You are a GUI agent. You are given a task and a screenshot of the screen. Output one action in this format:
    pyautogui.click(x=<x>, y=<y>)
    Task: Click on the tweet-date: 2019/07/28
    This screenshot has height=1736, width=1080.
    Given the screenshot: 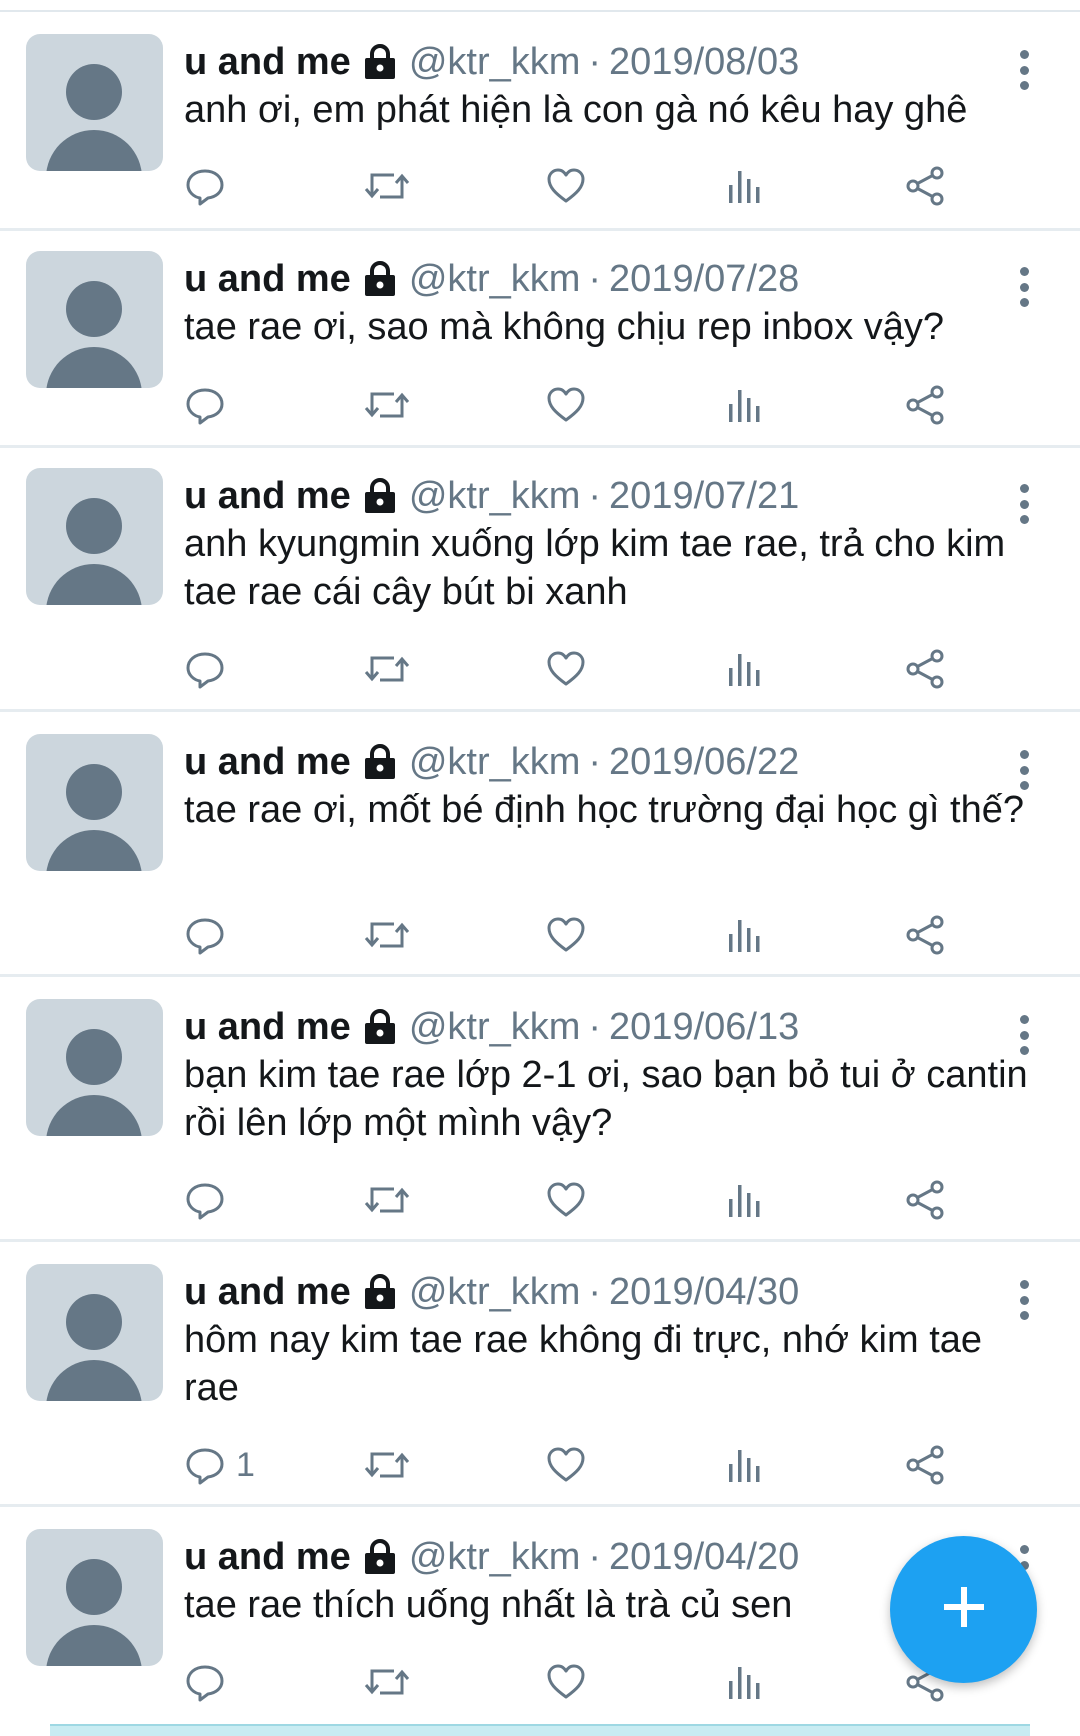 What is the action you would take?
    pyautogui.click(x=704, y=279)
    